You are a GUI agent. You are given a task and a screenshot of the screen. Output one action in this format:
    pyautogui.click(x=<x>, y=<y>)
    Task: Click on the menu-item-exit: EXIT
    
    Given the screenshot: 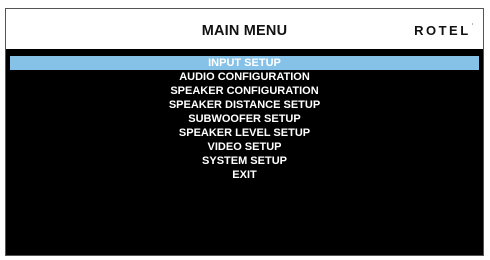 What is the action you would take?
    pyautogui.click(x=244, y=175)
    